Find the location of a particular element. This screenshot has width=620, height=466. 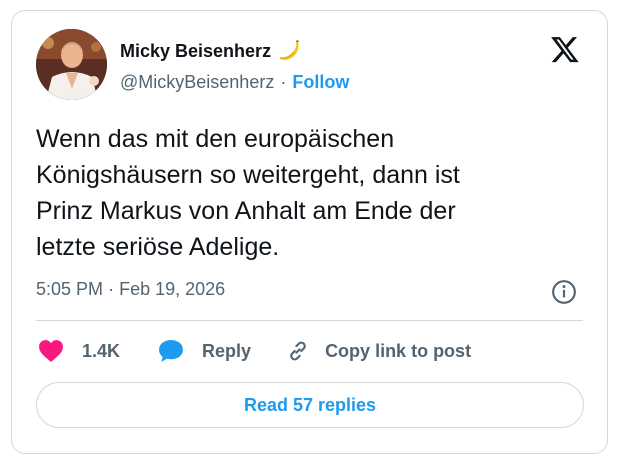

banana-icon is located at coordinates (290, 50).